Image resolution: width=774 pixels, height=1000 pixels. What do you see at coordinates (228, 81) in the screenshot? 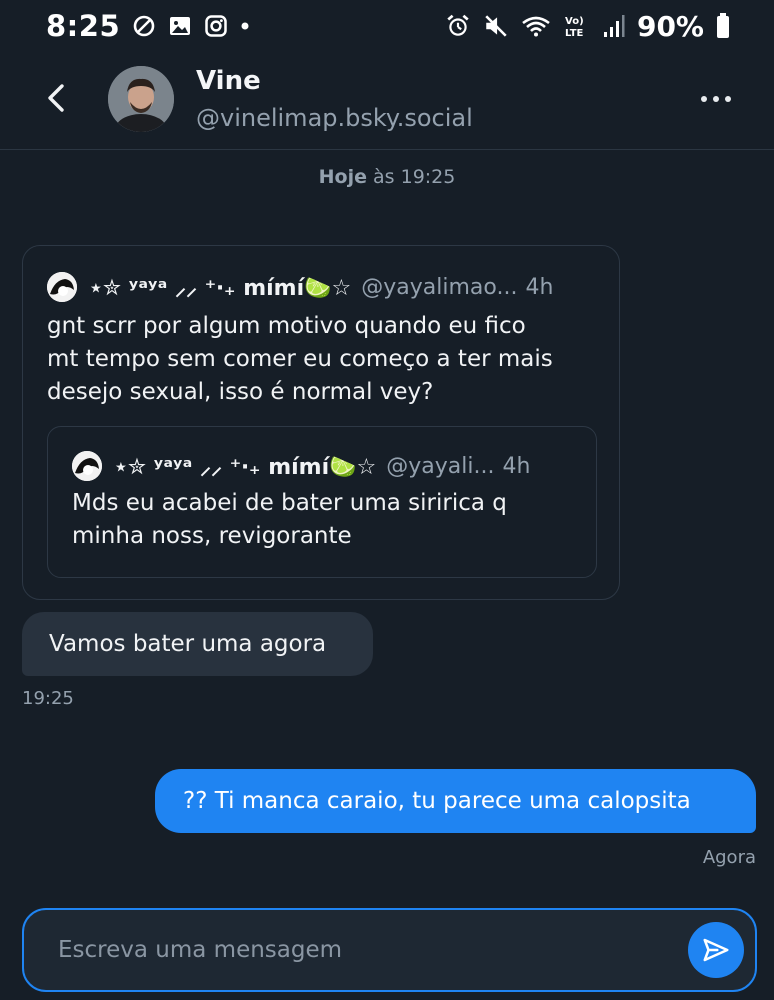
I see `contact-name: Vine` at bounding box center [228, 81].